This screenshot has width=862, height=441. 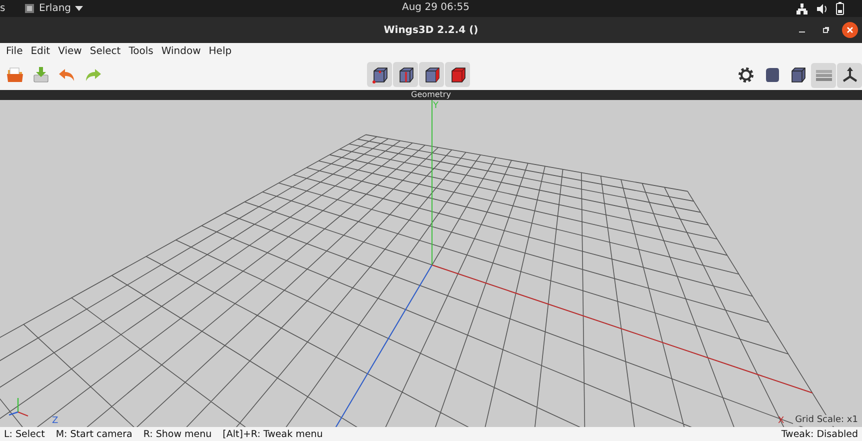 I want to click on face-mode-button, so click(x=431, y=74).